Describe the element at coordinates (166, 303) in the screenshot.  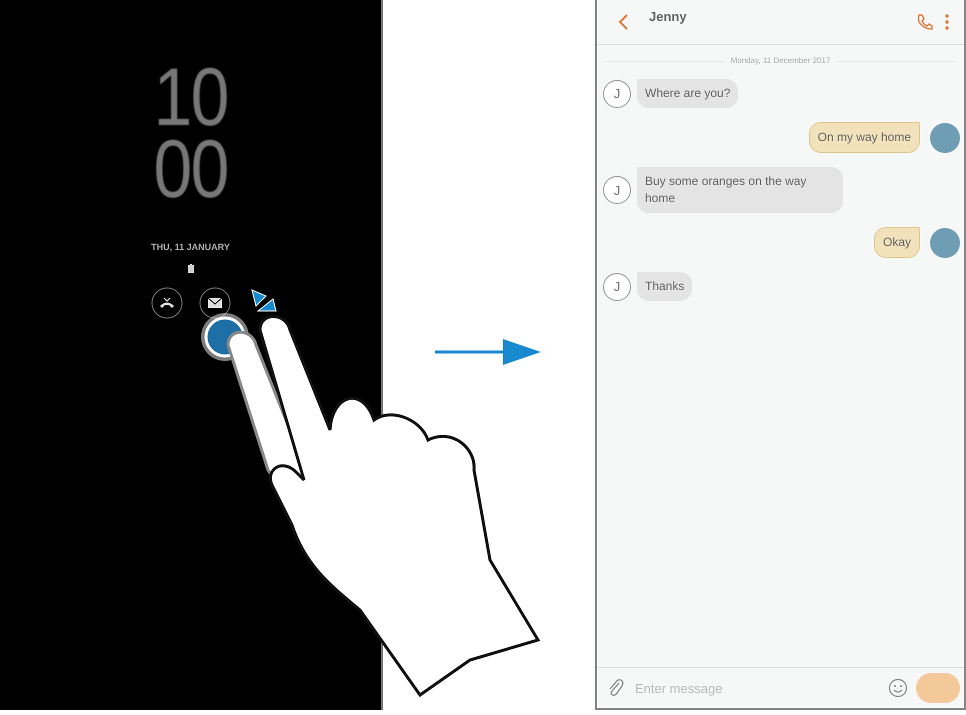
I see `missed-call-icon` at that location.